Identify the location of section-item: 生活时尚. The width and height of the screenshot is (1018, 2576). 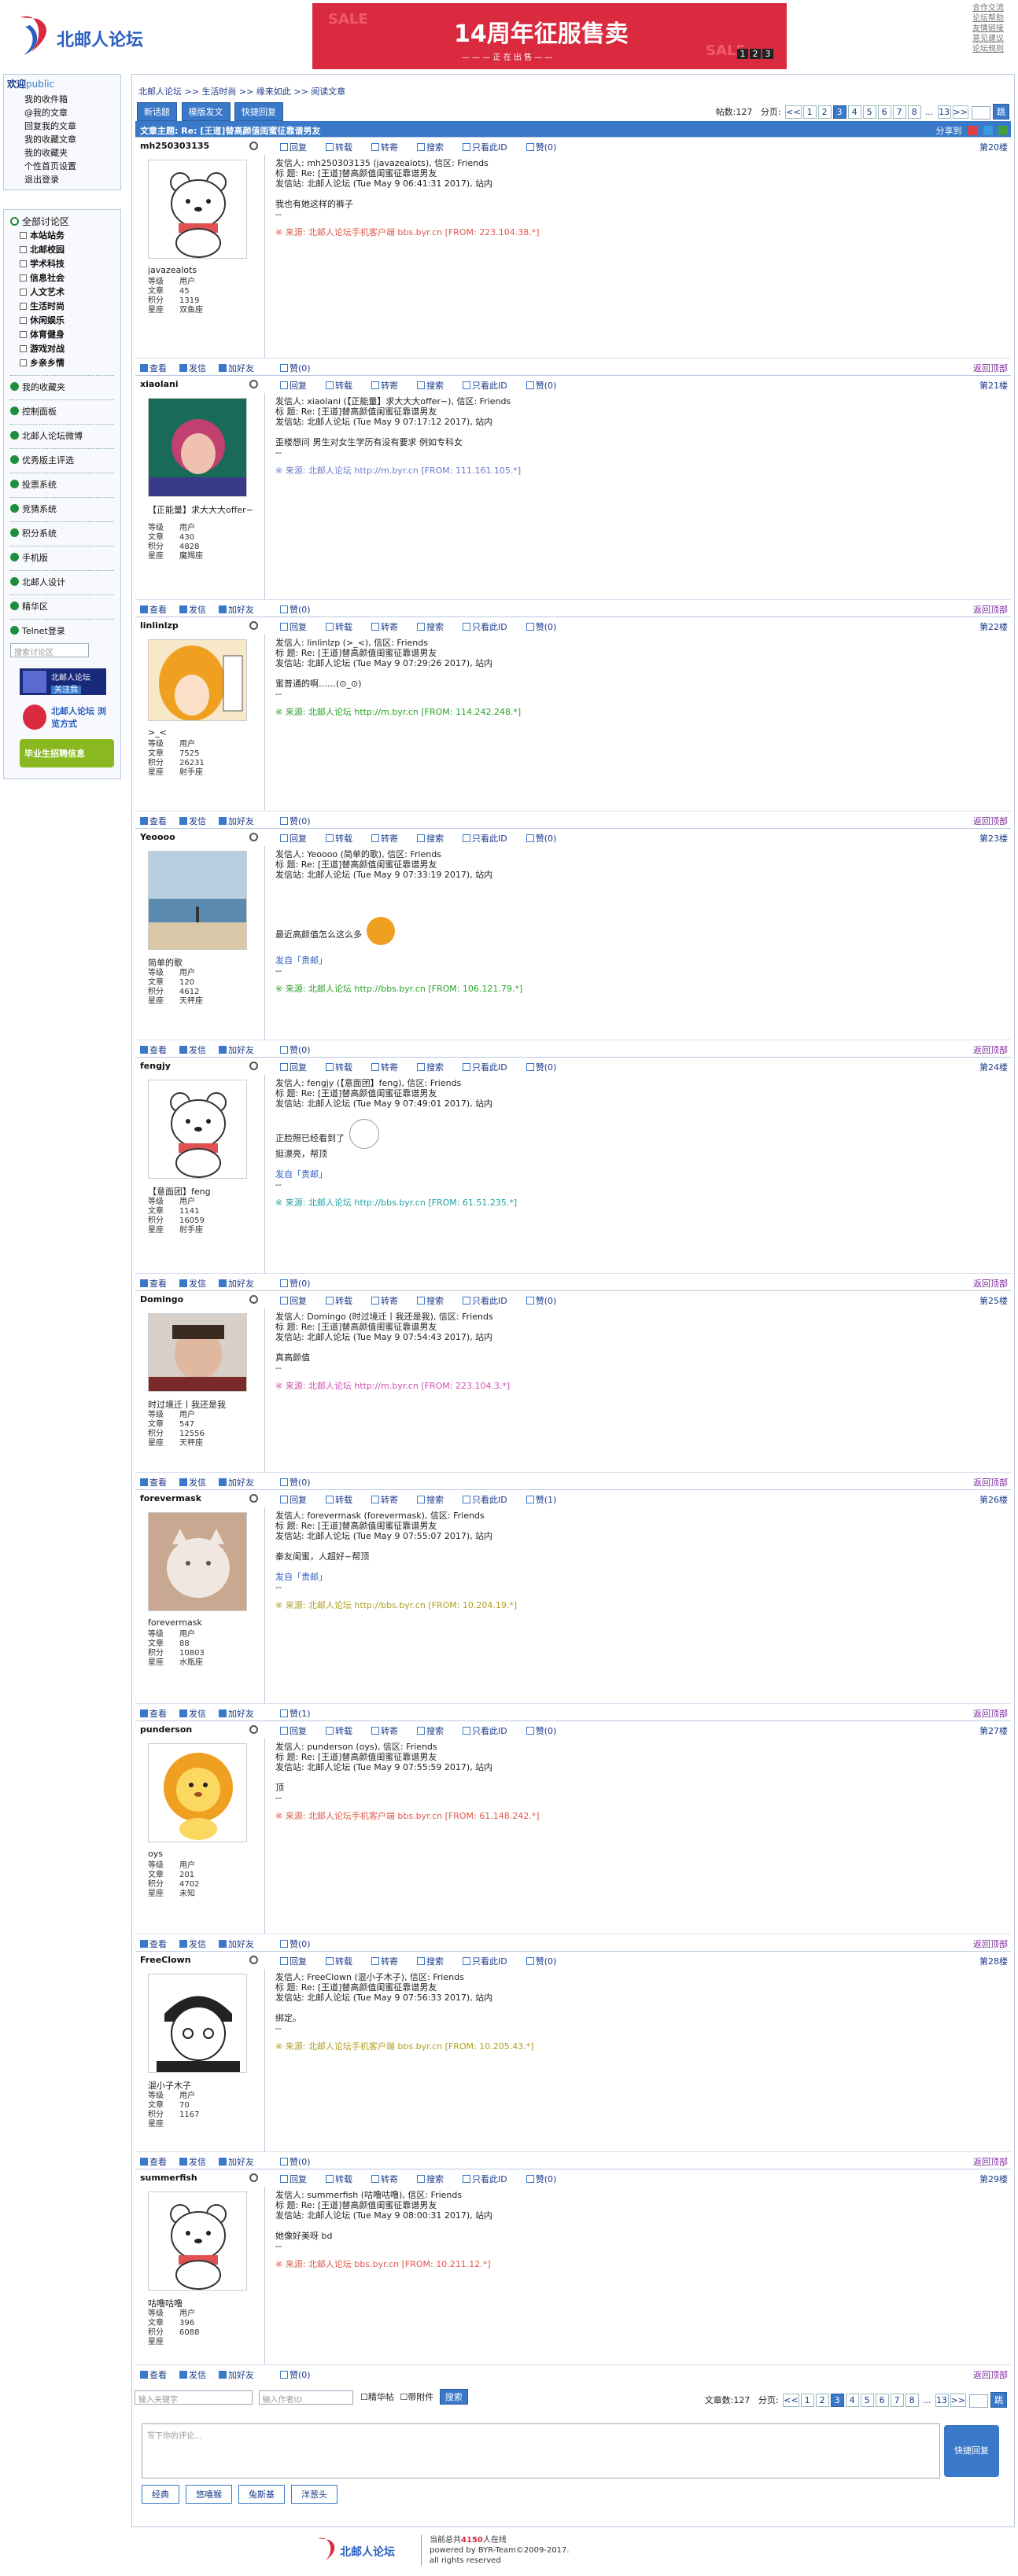
(62, 307).